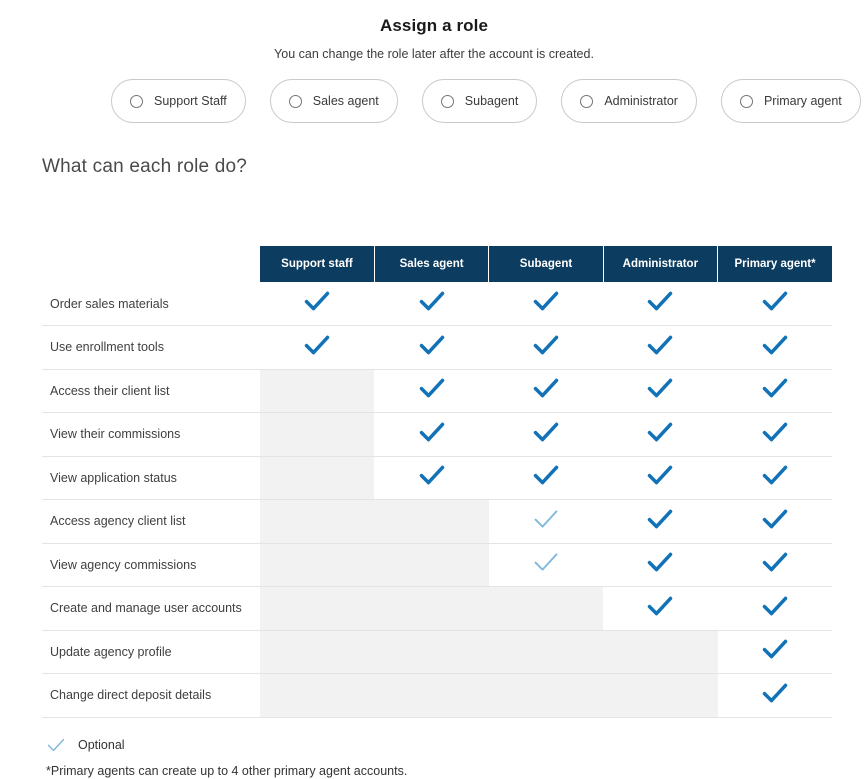 Image resolution: width=868 pixels, height=779 pixels. I want to click on table-column-header: Subagent, so click(546, 264).